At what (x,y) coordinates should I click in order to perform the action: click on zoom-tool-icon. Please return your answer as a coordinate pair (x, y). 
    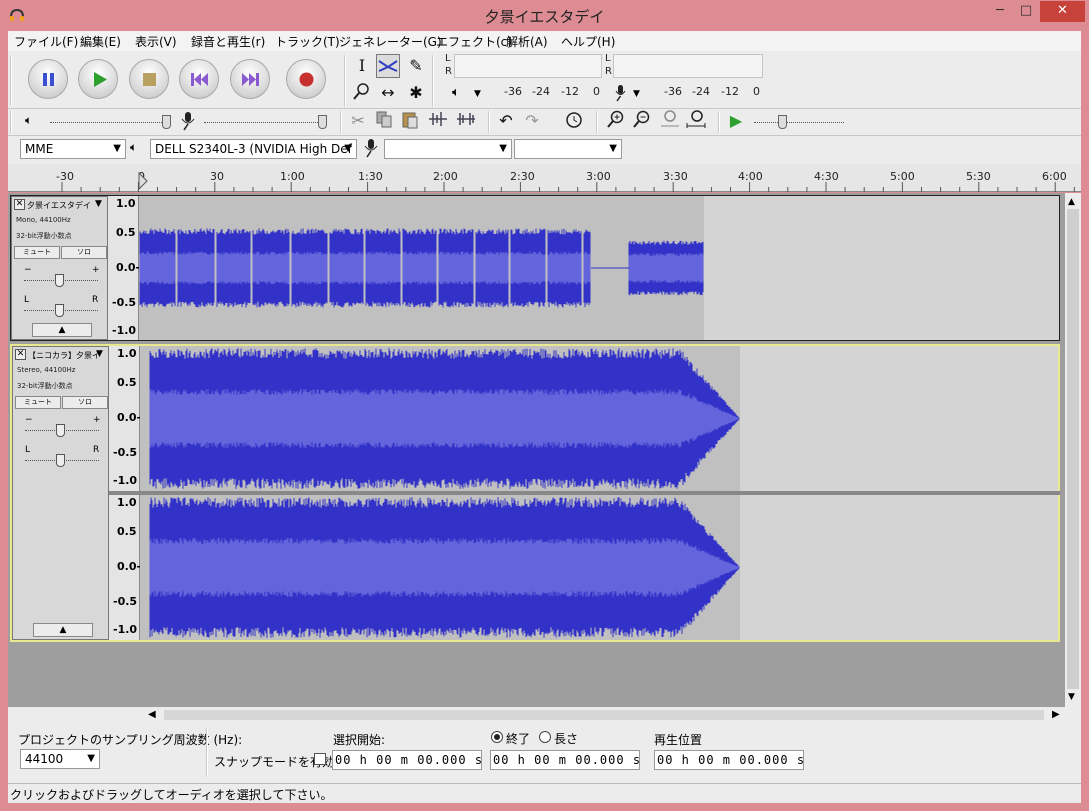
    Looking at the image, I should click on (362, 93).